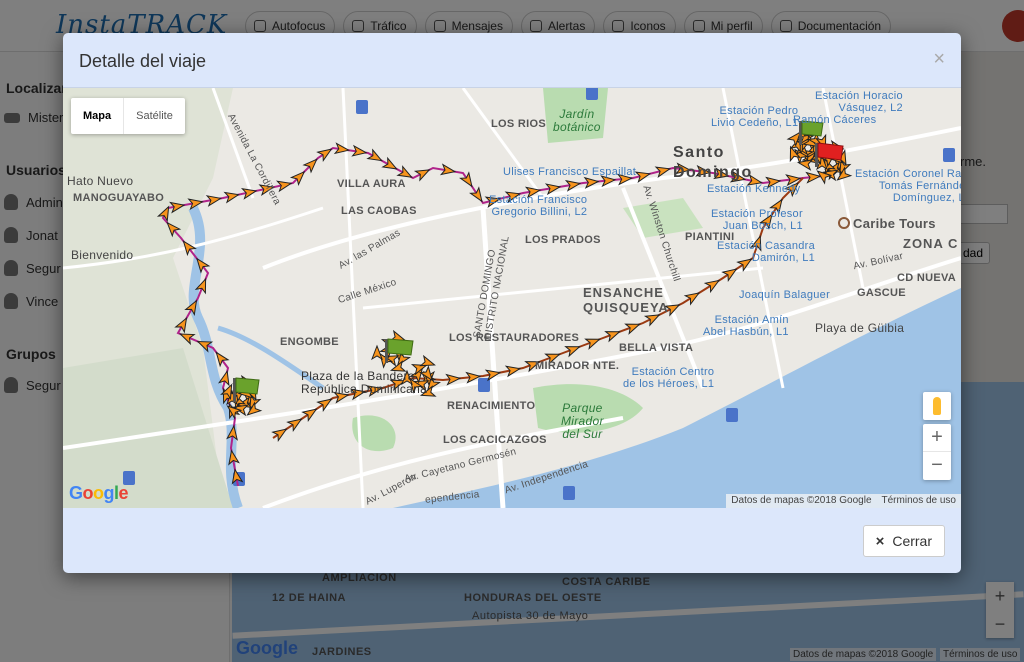  I want to click on modal-title: Detalle del viaje, so click(143, 61).